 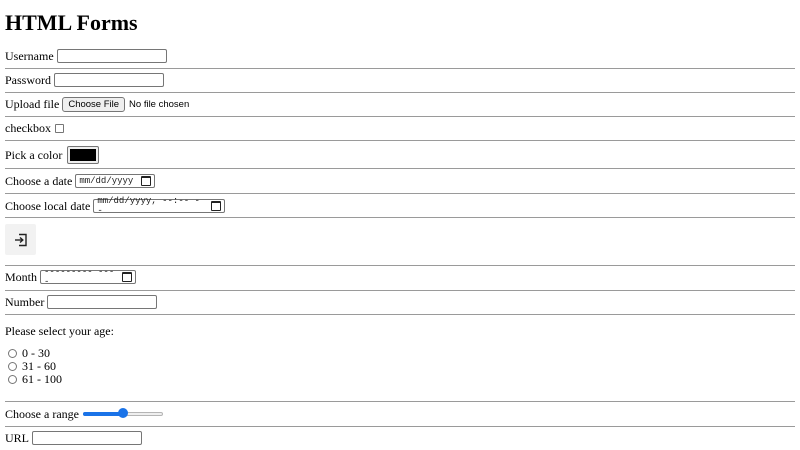 I want to click on age-option: 61 - 100, so click(x=400, y=379).